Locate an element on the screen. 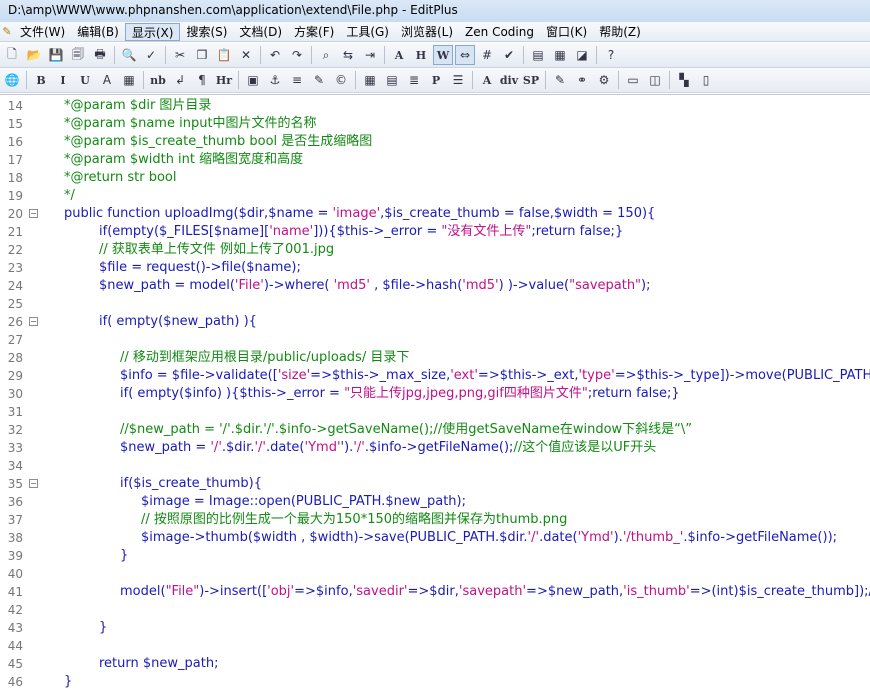 Image resolution: width=870 pixels, height=694 pixels. font-icon: A is located at coordinates (399, 55).